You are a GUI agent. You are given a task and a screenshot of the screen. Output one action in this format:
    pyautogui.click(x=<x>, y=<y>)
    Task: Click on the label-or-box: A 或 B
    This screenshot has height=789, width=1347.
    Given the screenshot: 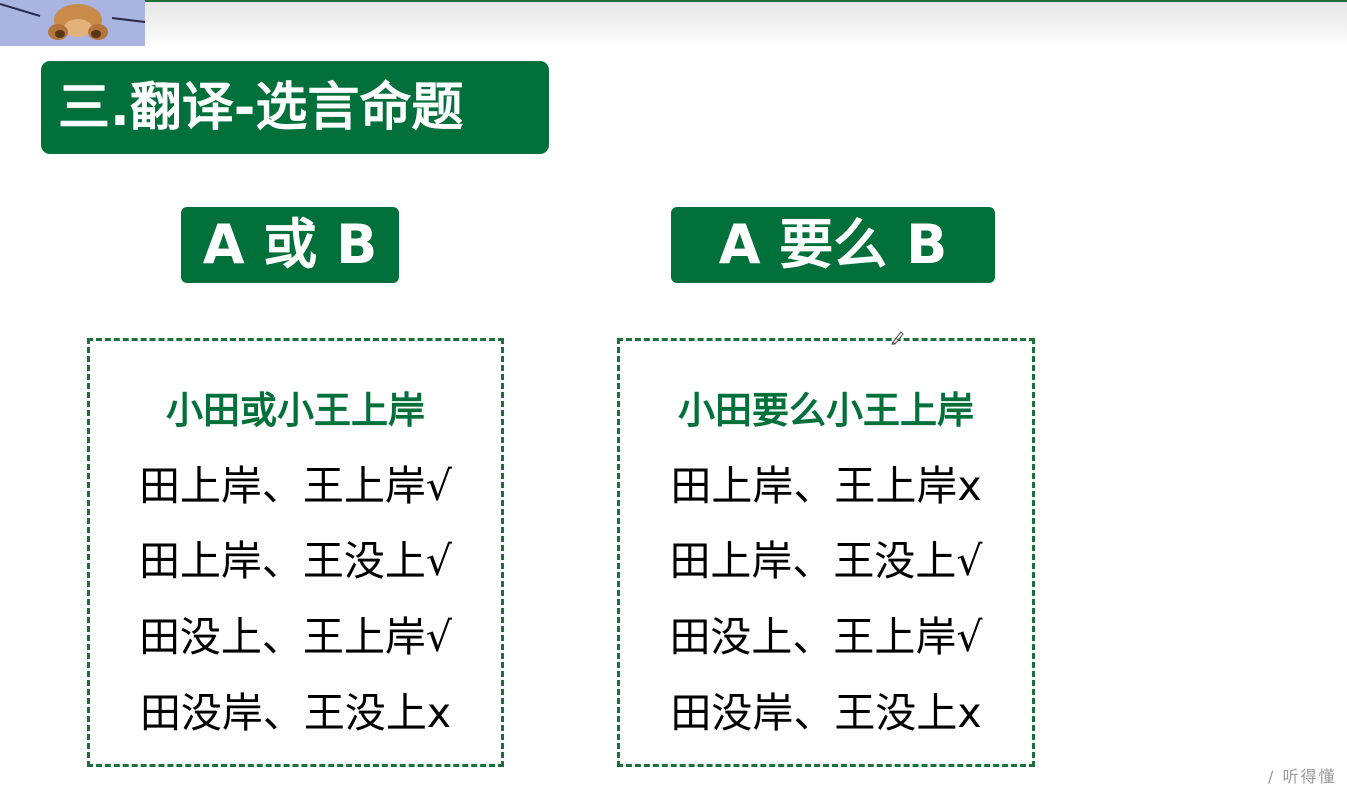 What is the action you would take?
    pyautogui.click(x=290, y=245)
    